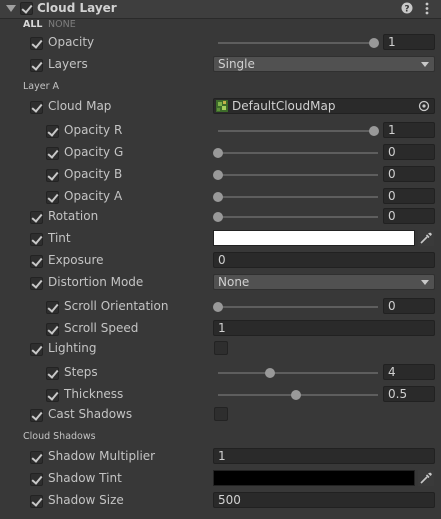  I want to click on rotation-slider-knob, so click(218, 217).